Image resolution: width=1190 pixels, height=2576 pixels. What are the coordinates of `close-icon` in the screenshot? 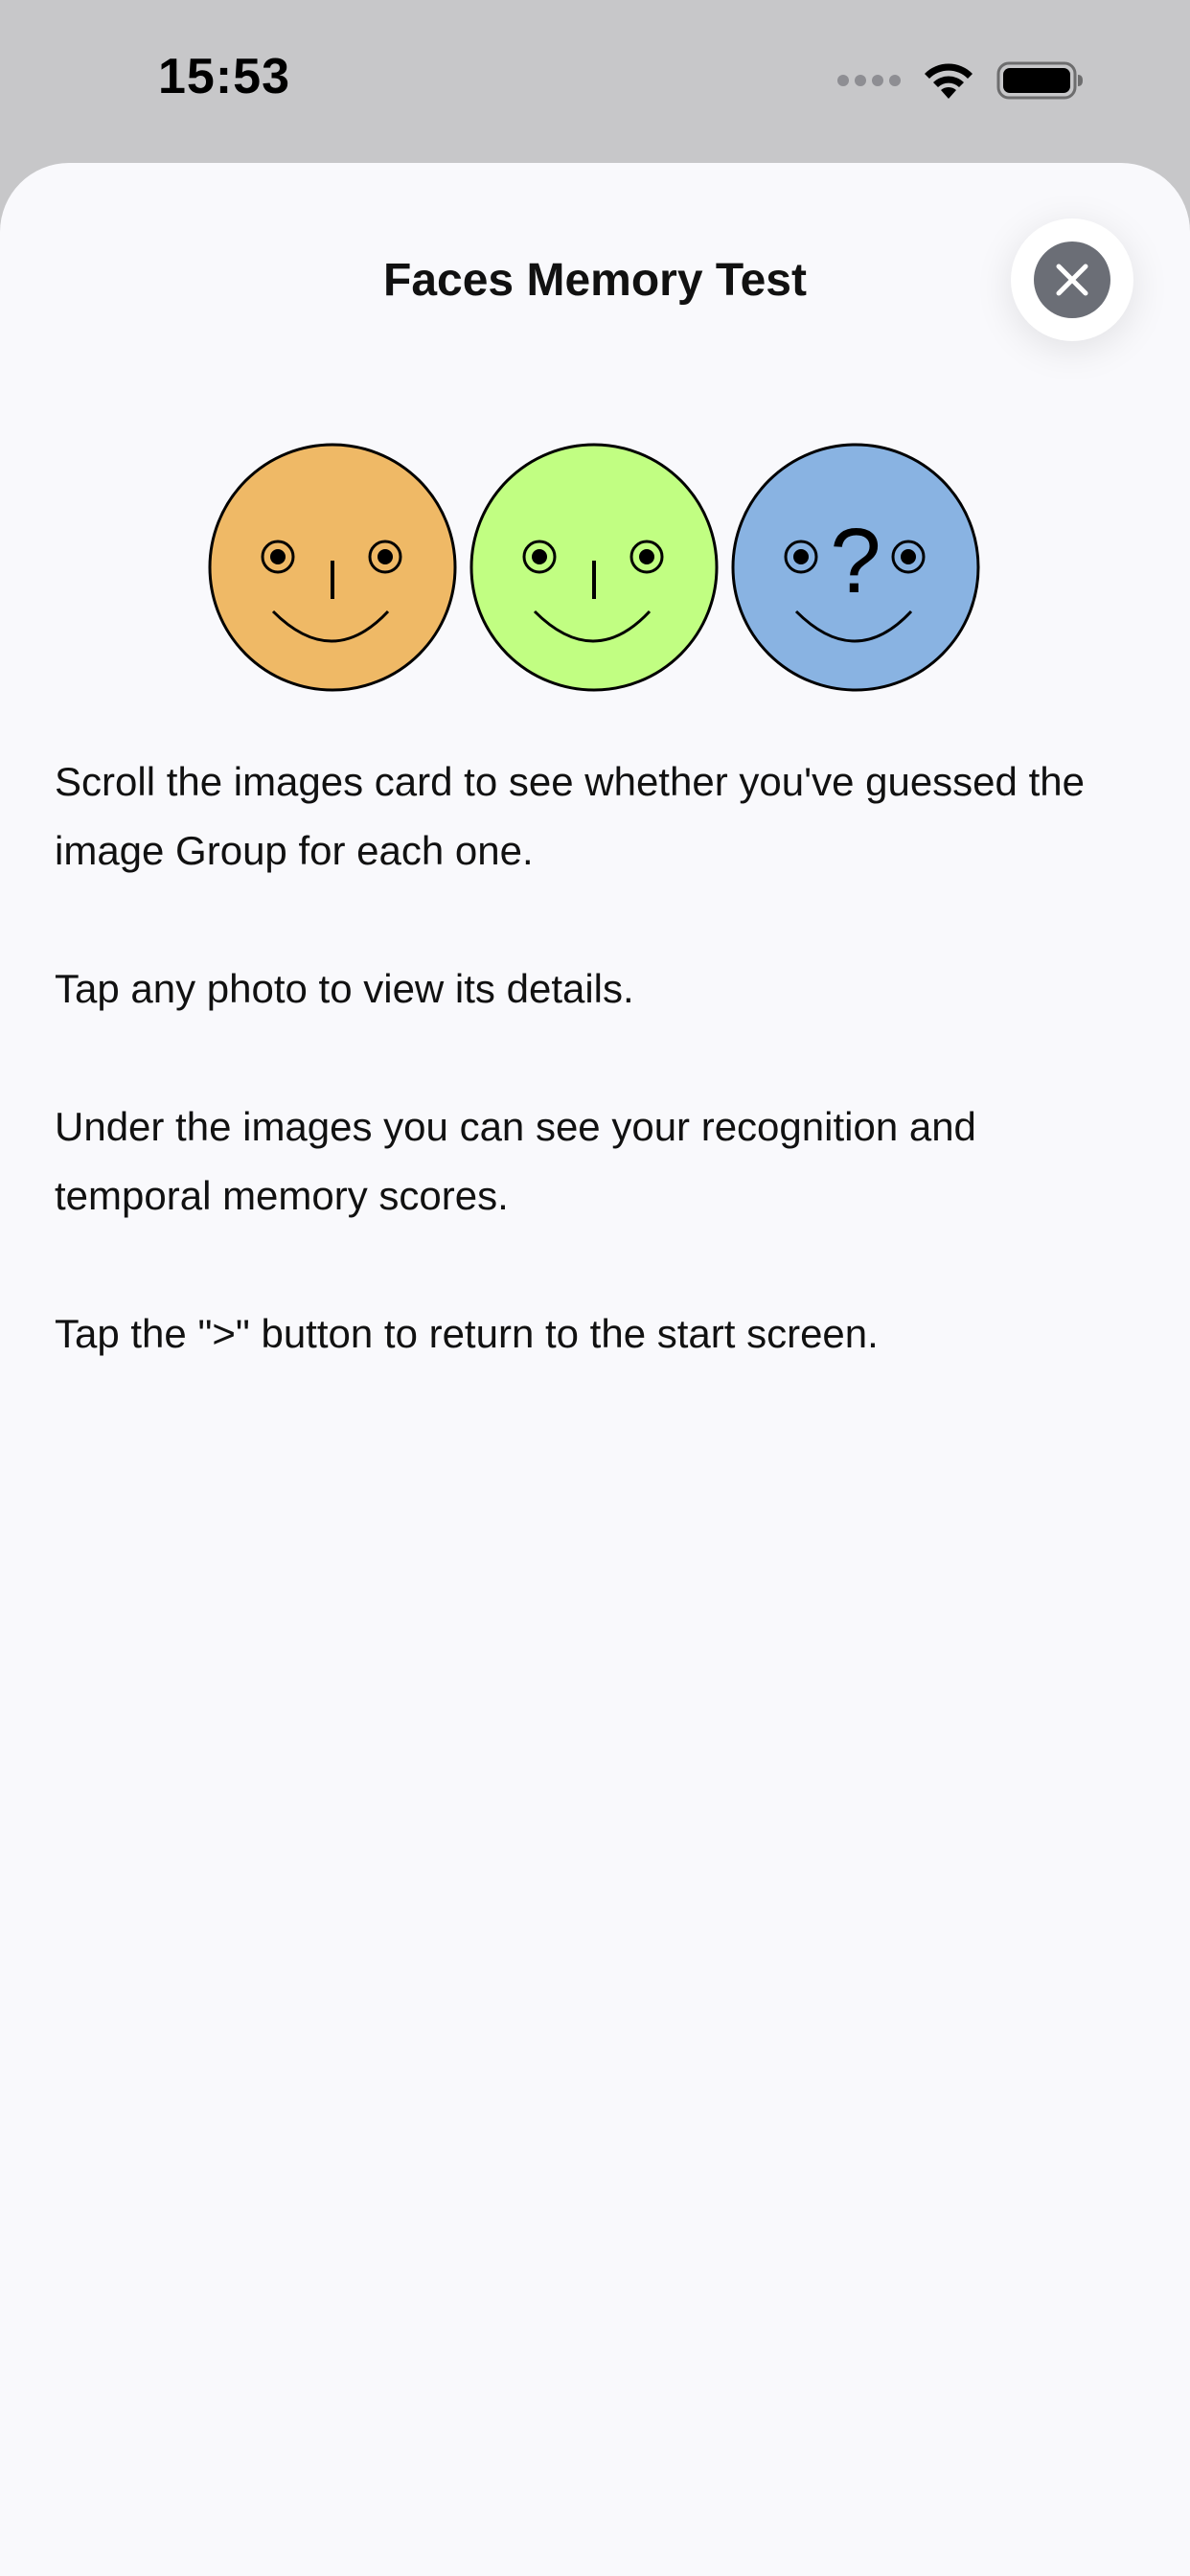 It's located at (1072, 280).